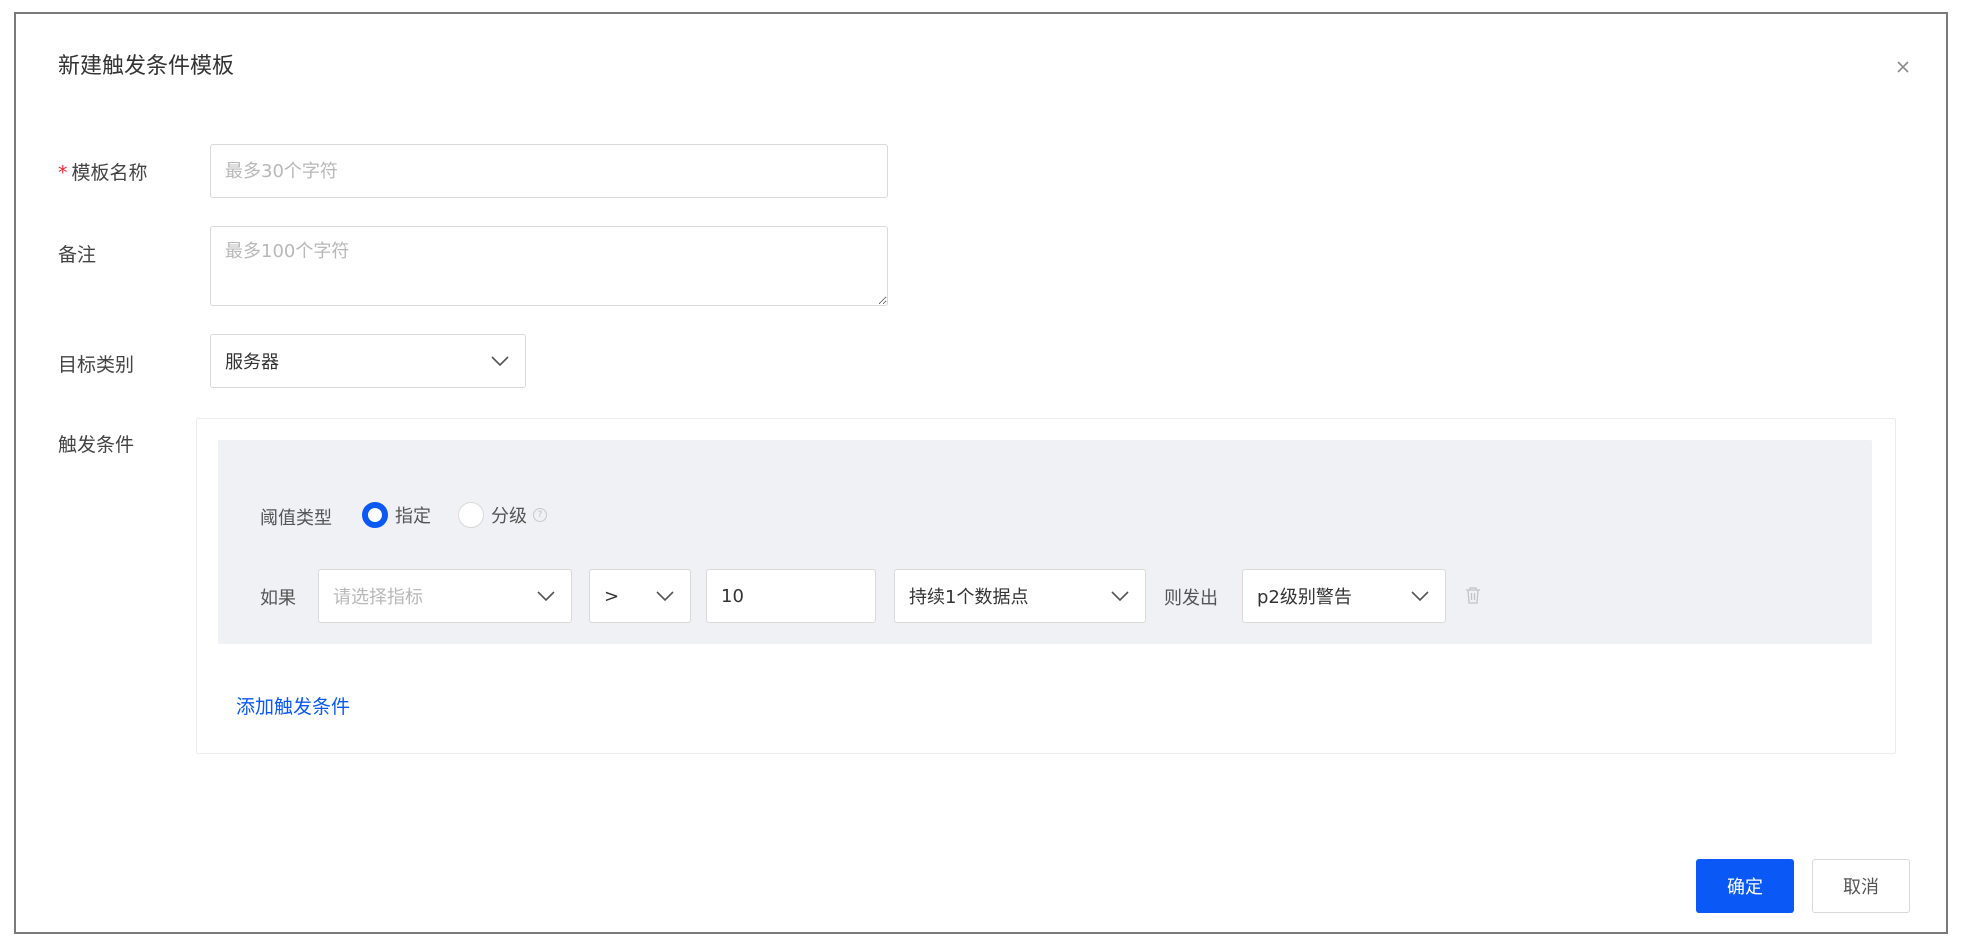 The width and height of the screenshot is (1962, 946). What do you see at coordinates (540, 515) in the screenshot?
I see `info-icon: ?` at bounding box center [540, 515].